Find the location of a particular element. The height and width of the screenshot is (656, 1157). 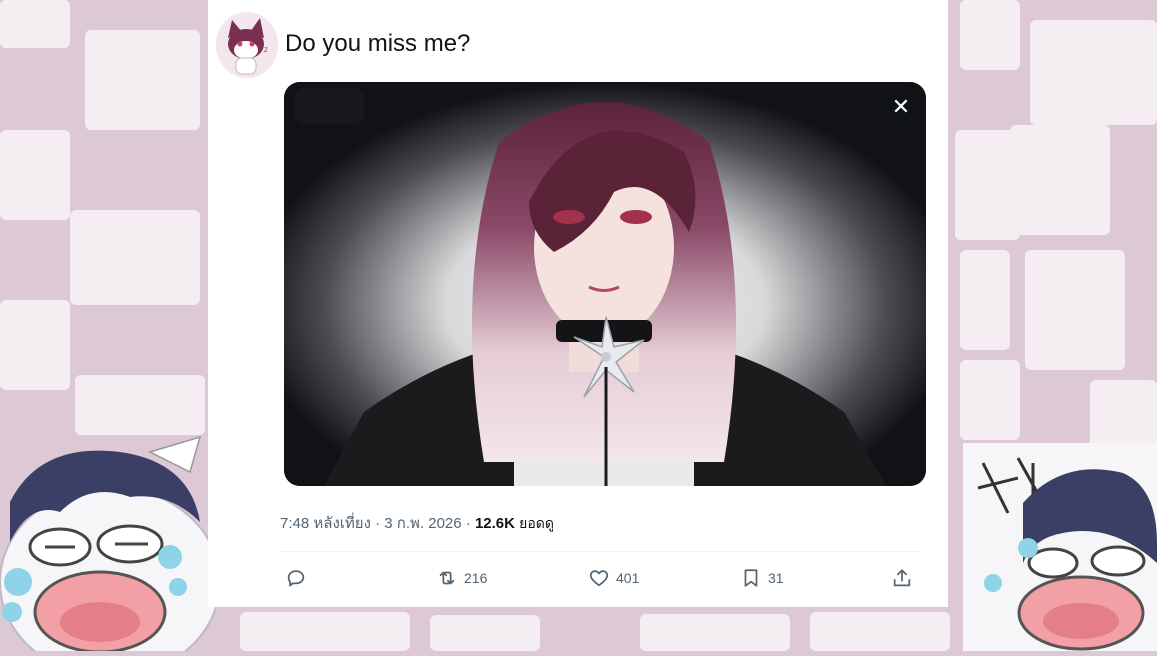

like-count: 401 is located at coordinates (628, 578).